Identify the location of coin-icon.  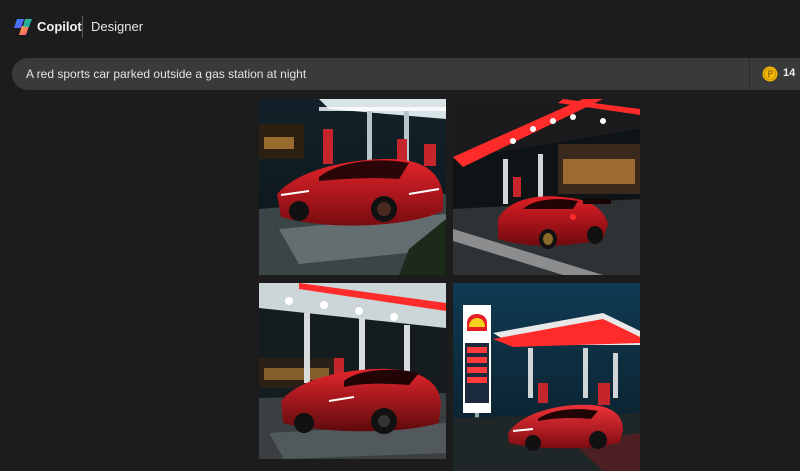
(770, 74).